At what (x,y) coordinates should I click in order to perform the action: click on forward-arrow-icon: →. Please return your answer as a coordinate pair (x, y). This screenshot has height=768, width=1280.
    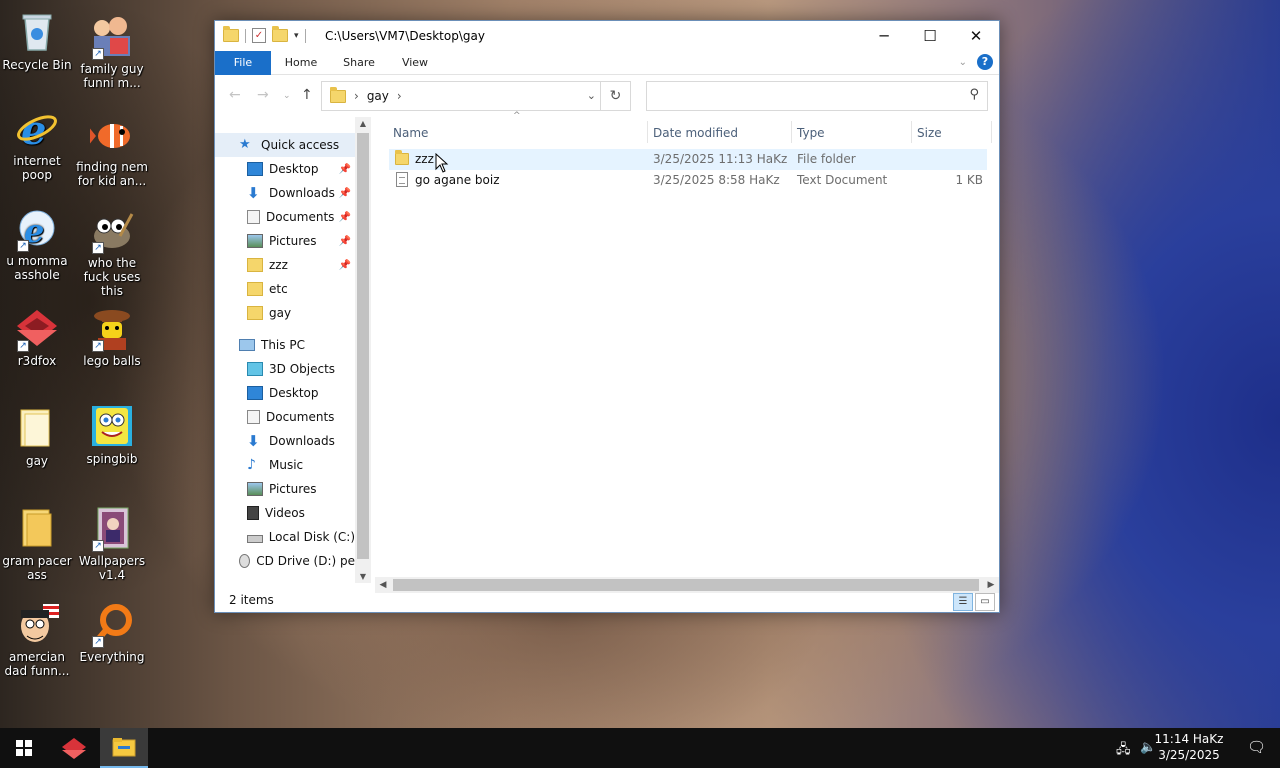
    Looking at the image, I should click on (263, 95).